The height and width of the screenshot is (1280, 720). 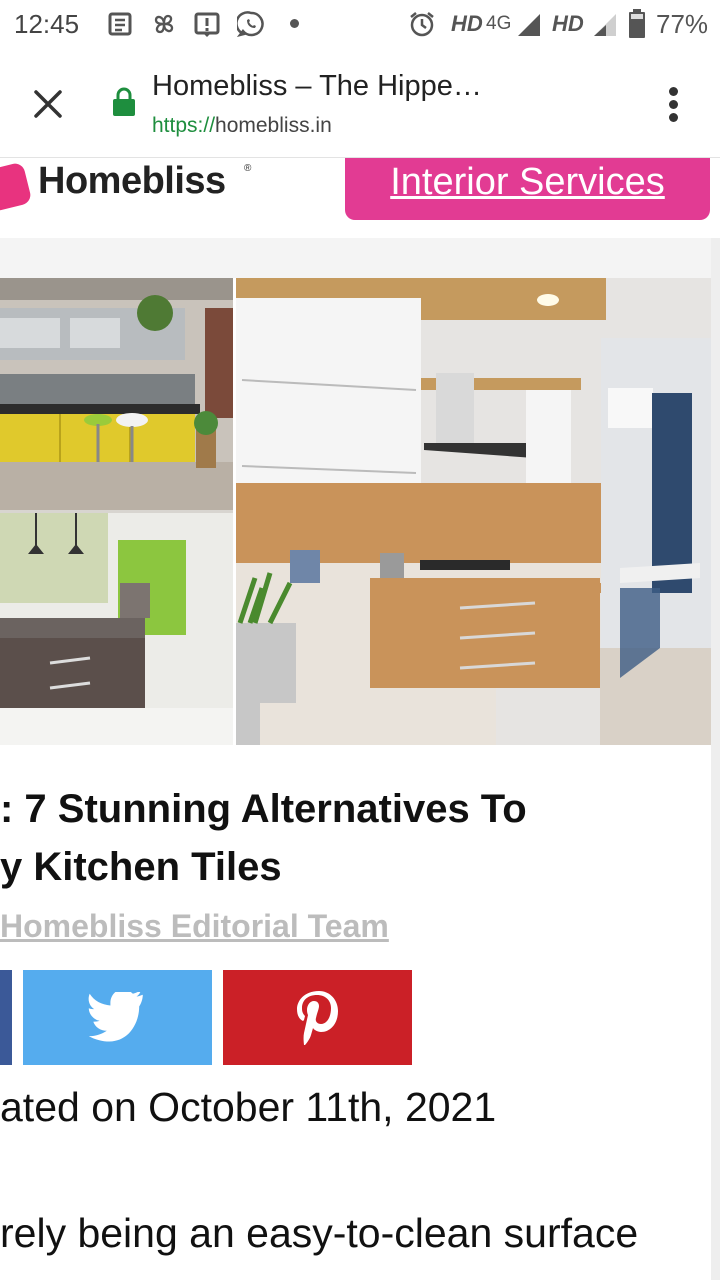 I want to click on battery-icon, so click(x=637, y=23).